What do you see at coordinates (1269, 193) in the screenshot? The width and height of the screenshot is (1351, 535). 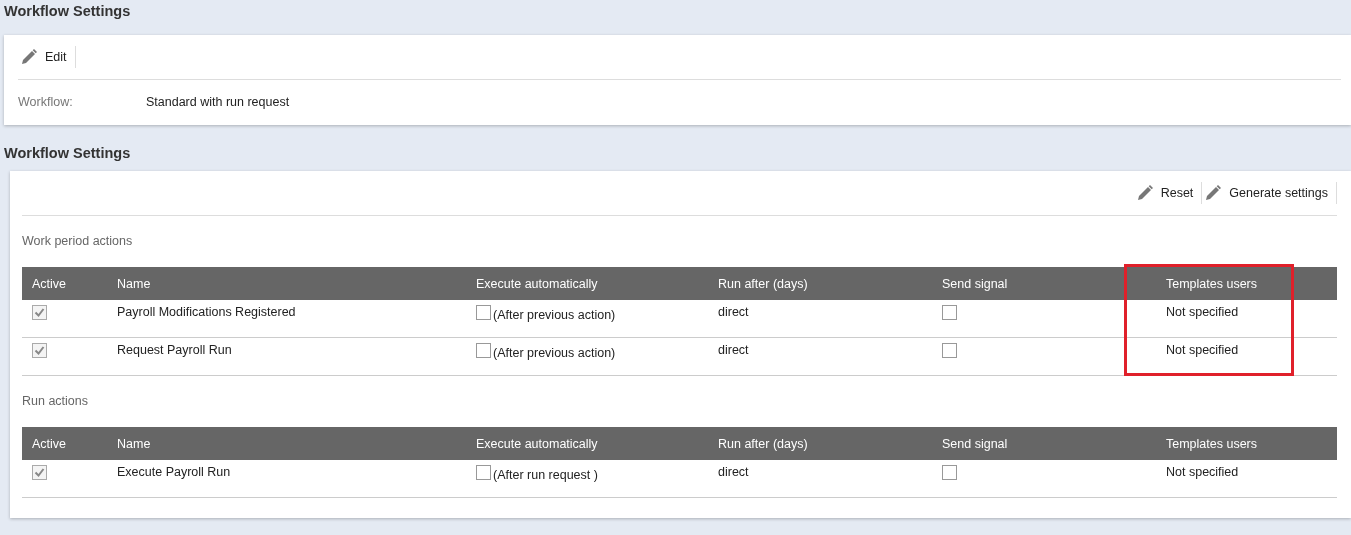 I see `toolbar-button: Generate settings` at bounding box center [1269, 193].